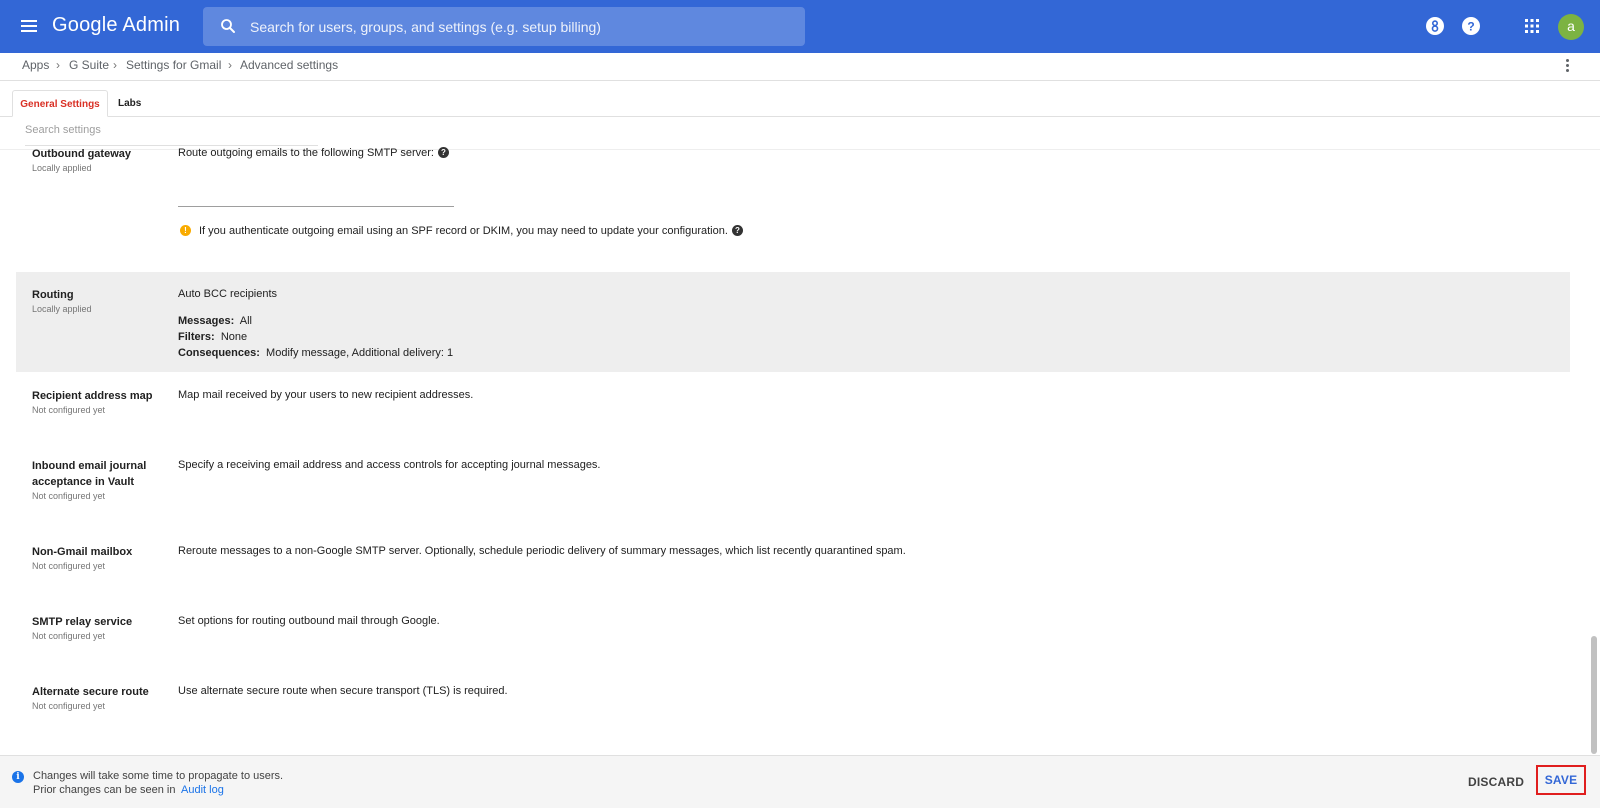 The image size is (1600, 808). What do you see at coordinates (202, 790) in the screenshot?
I see `audit-log-link: Audit log` at bounding box center [202, 790].